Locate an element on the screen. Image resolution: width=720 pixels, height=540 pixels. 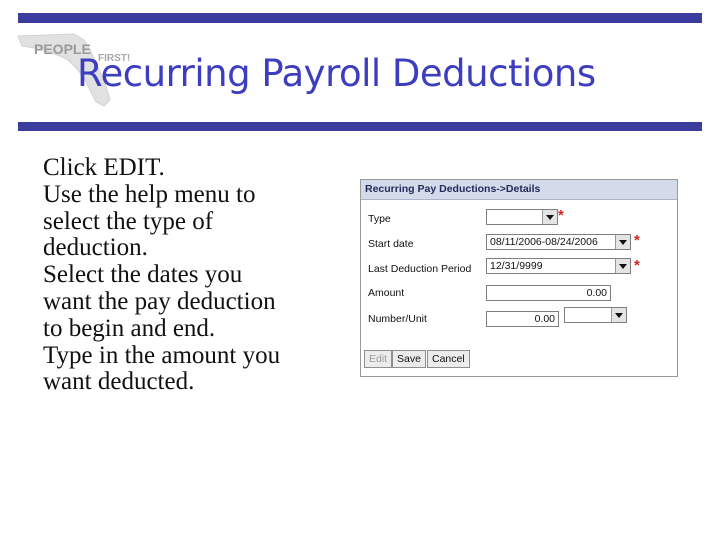
page-title: Recurring Payroll Deductions is located at coordinates (336, 73).